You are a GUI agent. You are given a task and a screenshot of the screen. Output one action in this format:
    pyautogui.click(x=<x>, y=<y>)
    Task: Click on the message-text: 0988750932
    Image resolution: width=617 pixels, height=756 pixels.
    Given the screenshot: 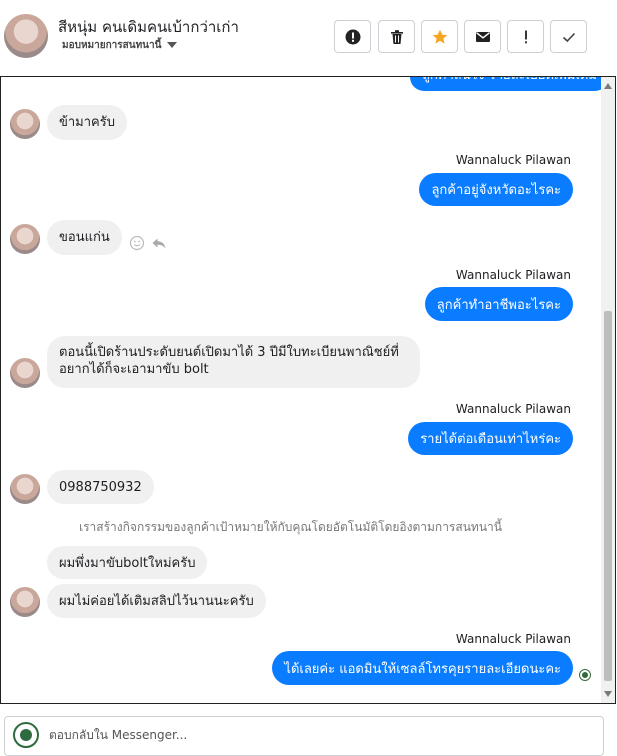 What is the action you would take?
    pyautogui.click(x=100, y=487)
    